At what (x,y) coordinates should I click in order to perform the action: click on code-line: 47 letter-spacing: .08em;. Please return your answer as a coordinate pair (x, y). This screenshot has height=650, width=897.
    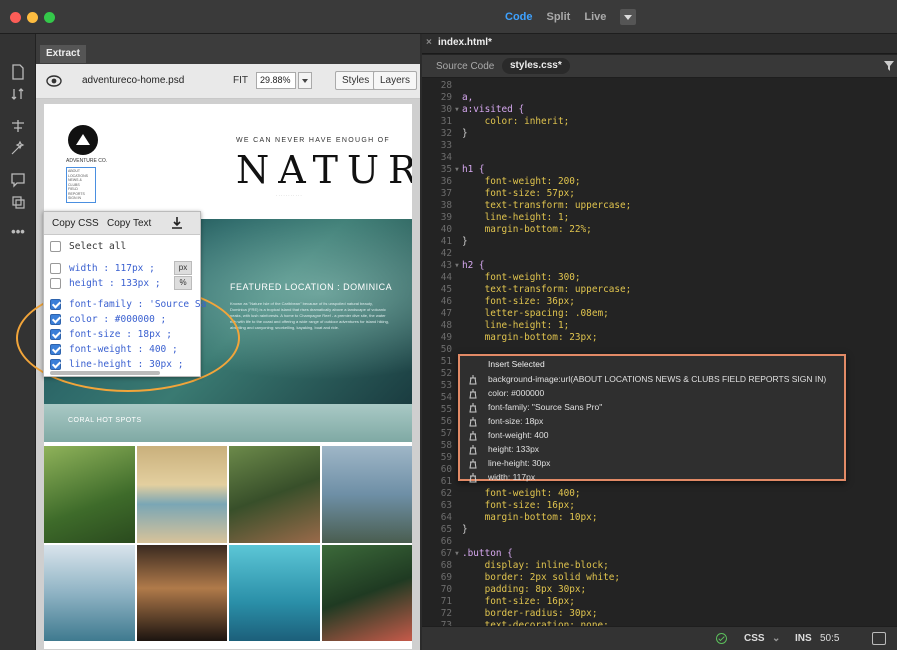
    Looking at the image, I should click on (515, 314).